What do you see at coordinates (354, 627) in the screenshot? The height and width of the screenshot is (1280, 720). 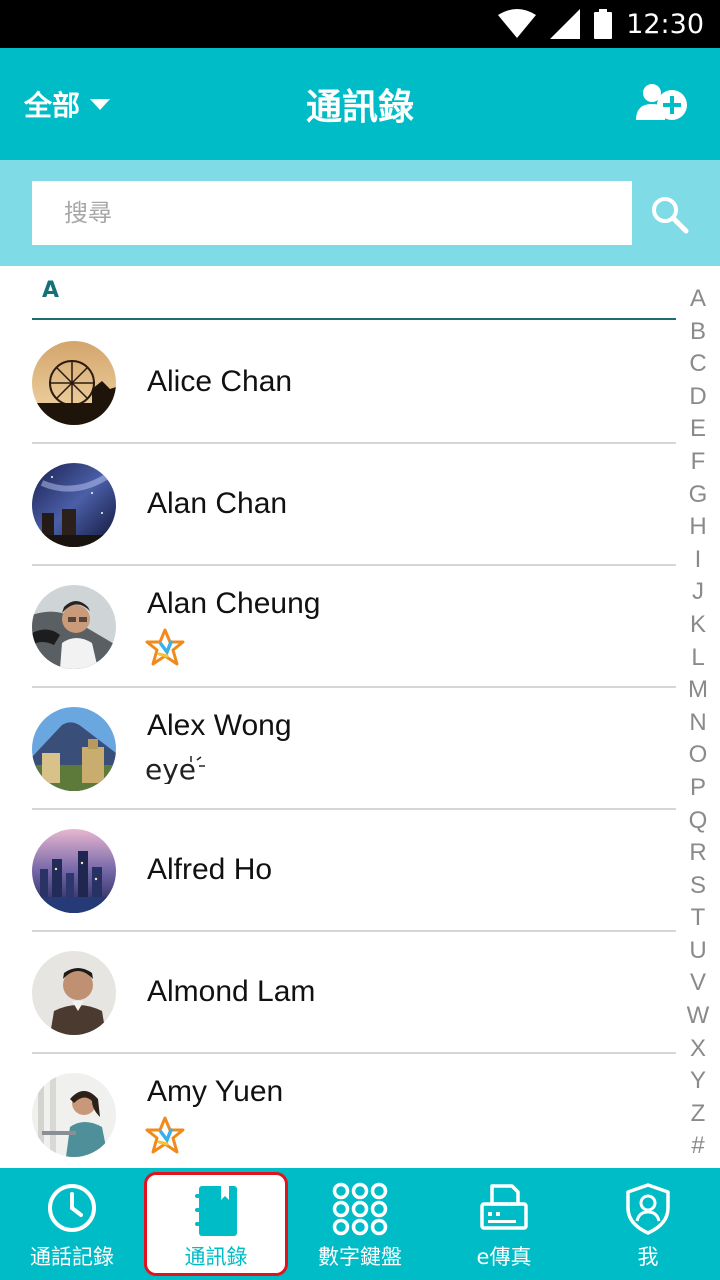 I see `contact-row-alan-cheung: Alan Cheung` at bounding box center [354, 627].